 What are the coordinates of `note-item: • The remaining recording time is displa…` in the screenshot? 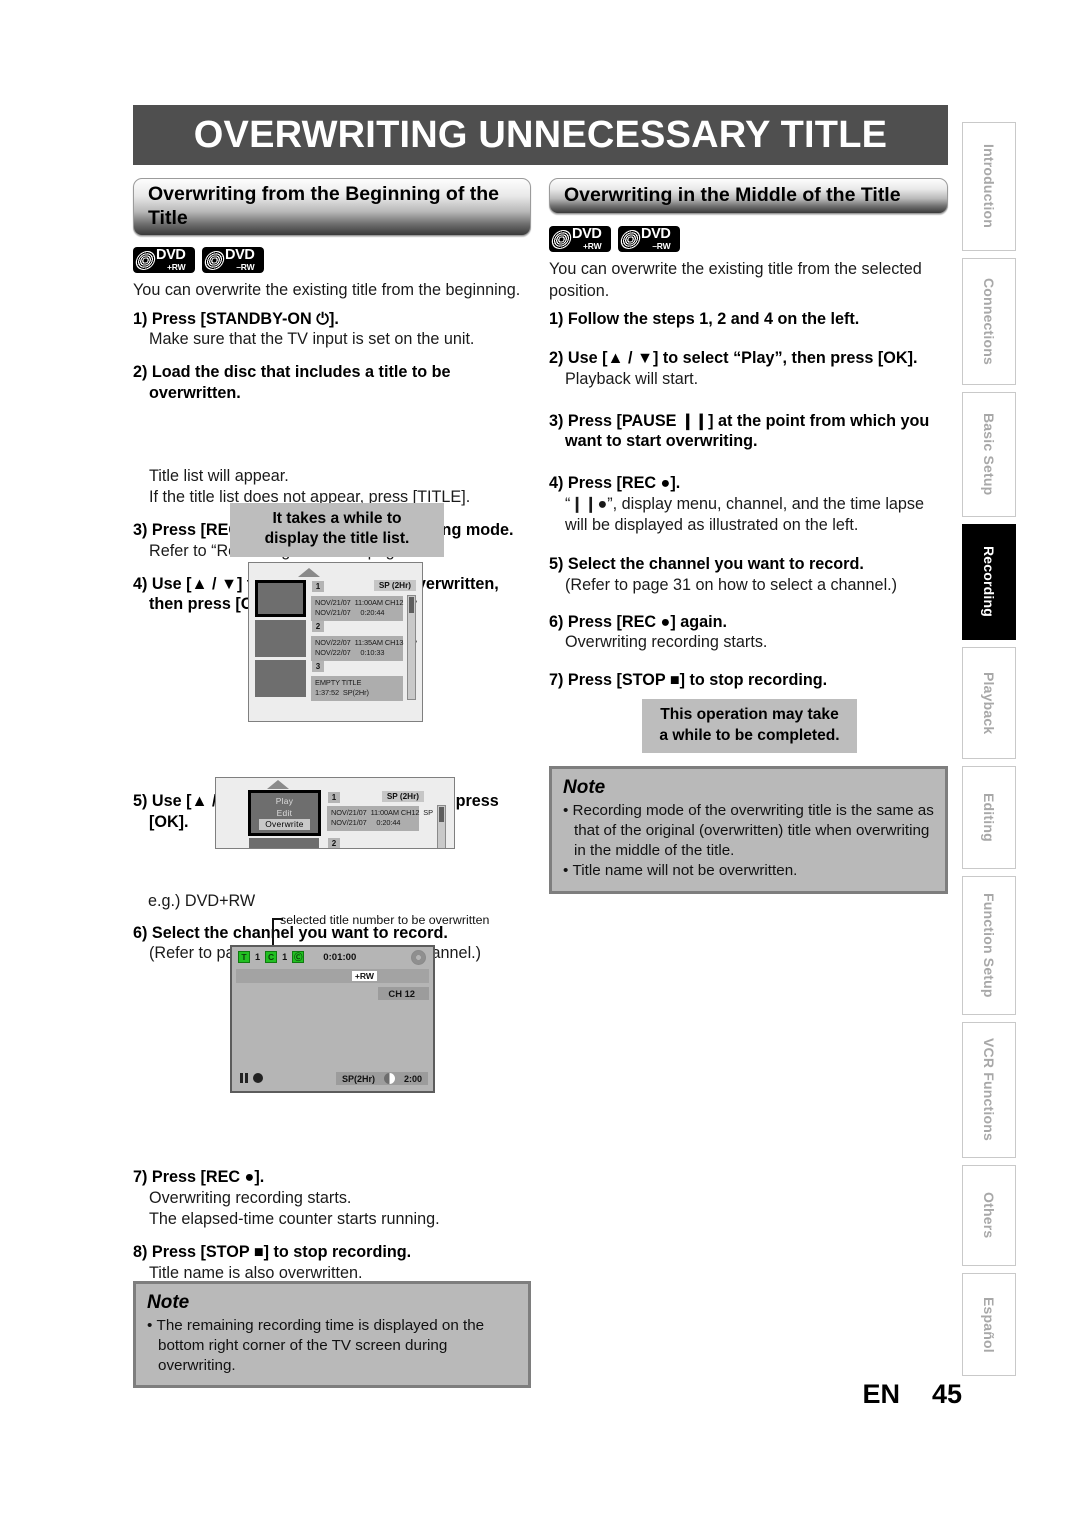 It's located at (316, 1345).